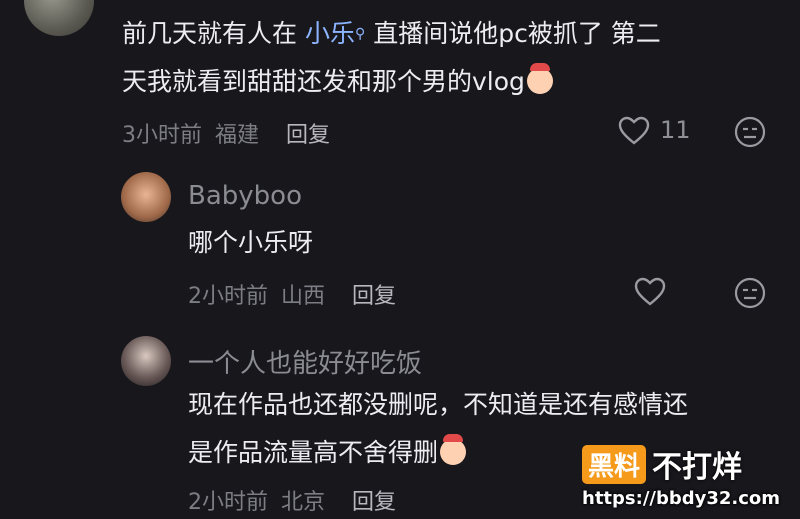 Image resolution: width=800 pixels, height=519 pixels. Describe the element at coordinates (305, 361) in the screenshot. I see `username: 一个人也能好好吃饭` at that location.